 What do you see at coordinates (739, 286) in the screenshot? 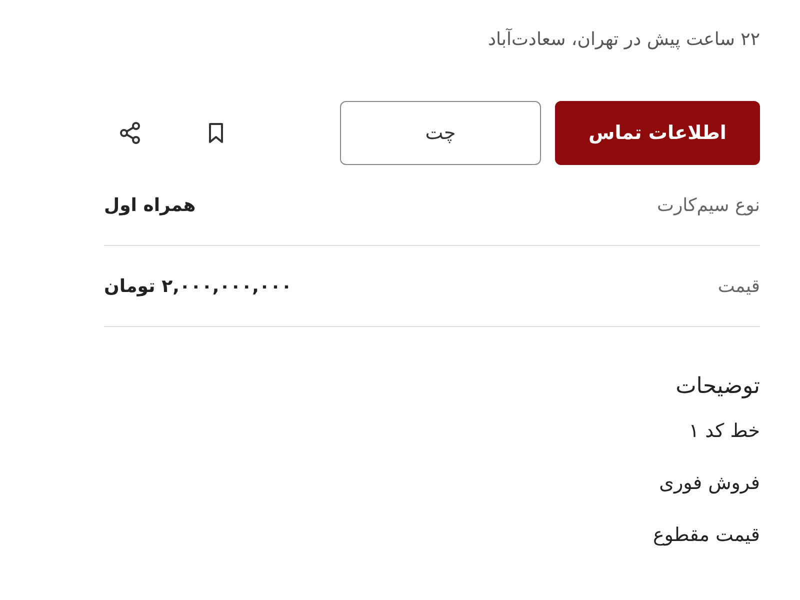
I see `detail-label: قیمت` at bounding box center [739, 286].